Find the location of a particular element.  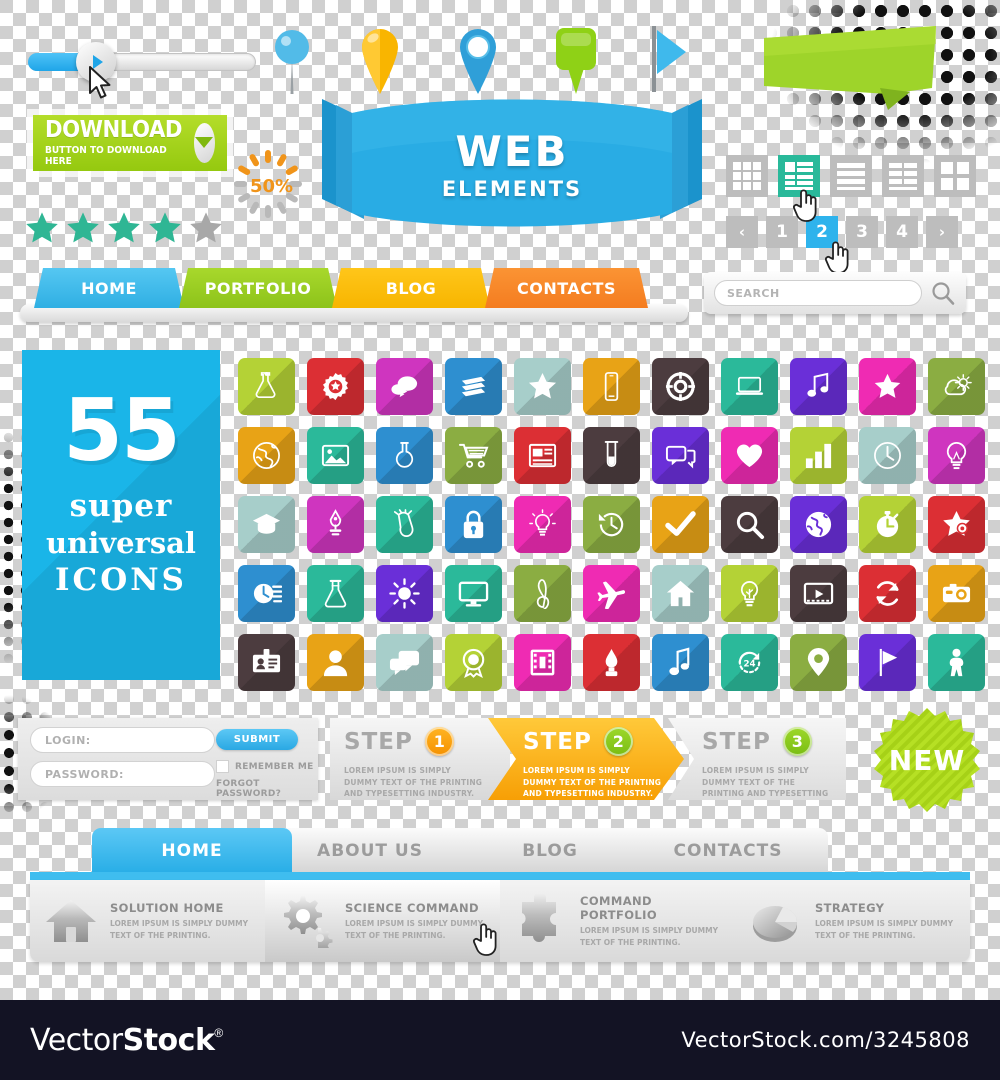

star-icon-empty is located at coordinates (206, 228).